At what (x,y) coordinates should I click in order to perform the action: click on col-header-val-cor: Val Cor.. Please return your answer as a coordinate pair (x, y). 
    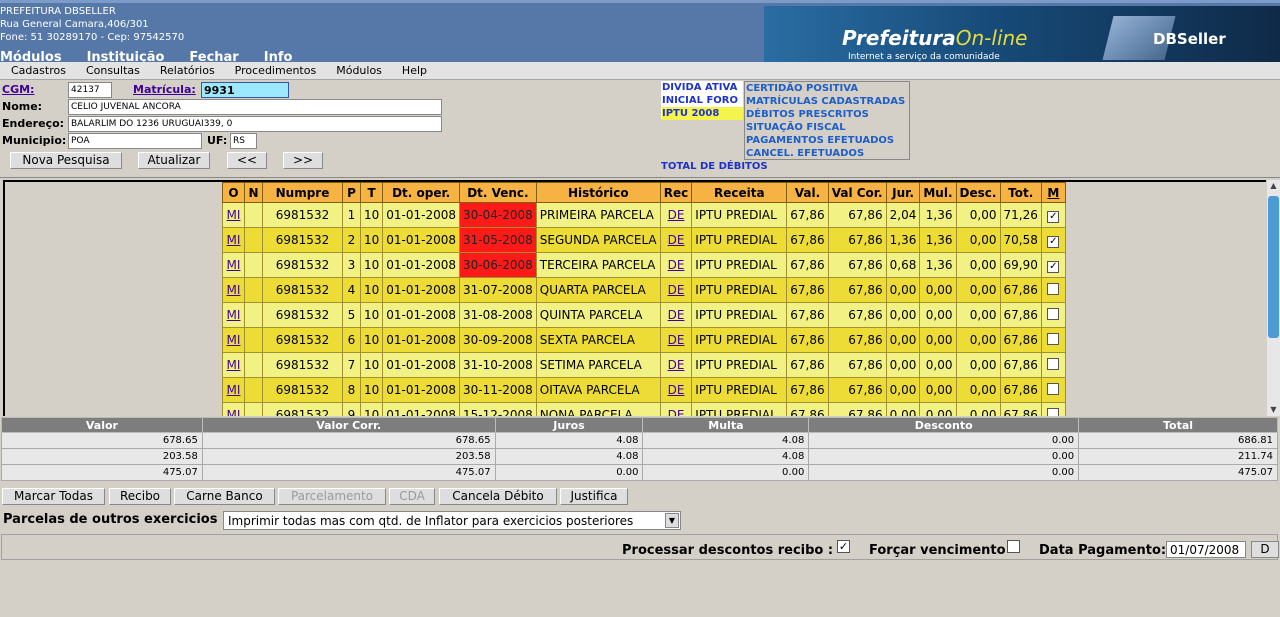
    Looking at the image, I should click on (857, 192).